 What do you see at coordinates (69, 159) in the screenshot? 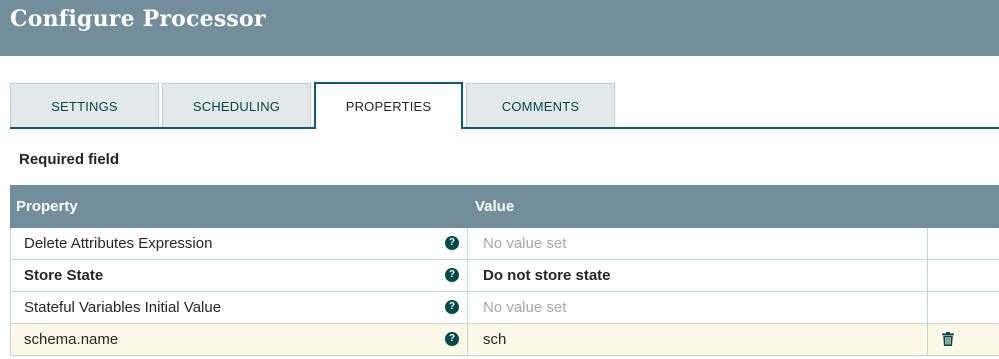
I see `required-field-label: Required field` at bounding box center [69, 159].